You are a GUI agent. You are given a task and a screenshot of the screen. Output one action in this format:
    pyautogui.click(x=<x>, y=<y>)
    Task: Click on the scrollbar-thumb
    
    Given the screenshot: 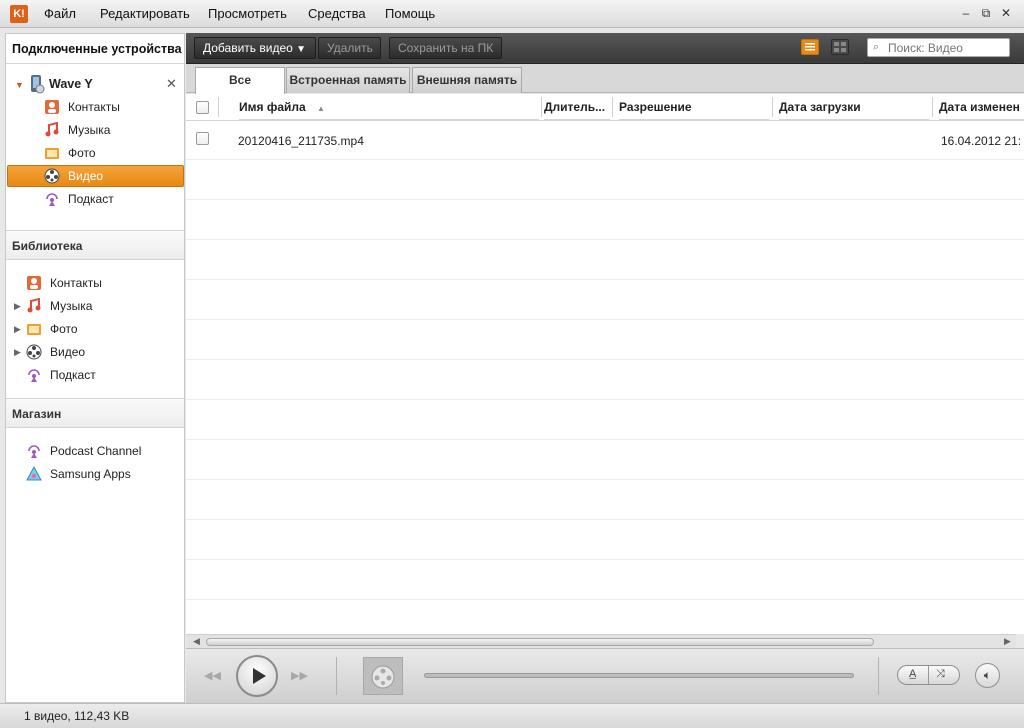 What is the action you would take?
    pyautogui.click(x=540, y=642)
    